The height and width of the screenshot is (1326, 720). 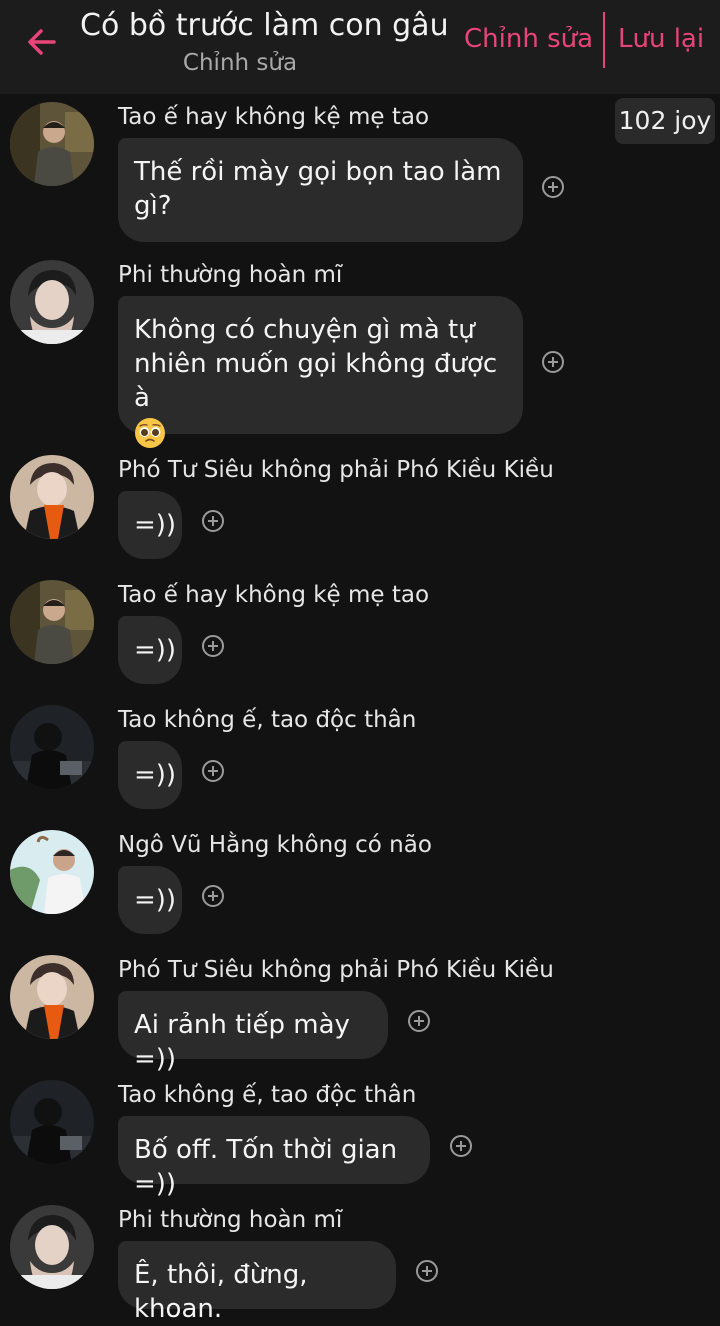 What do you see at coordinates (257, 1282) in the screenshot?
I see `message-bubble: Ê, thôi, đừng, khoan.` at bounding box center [257, 1282].